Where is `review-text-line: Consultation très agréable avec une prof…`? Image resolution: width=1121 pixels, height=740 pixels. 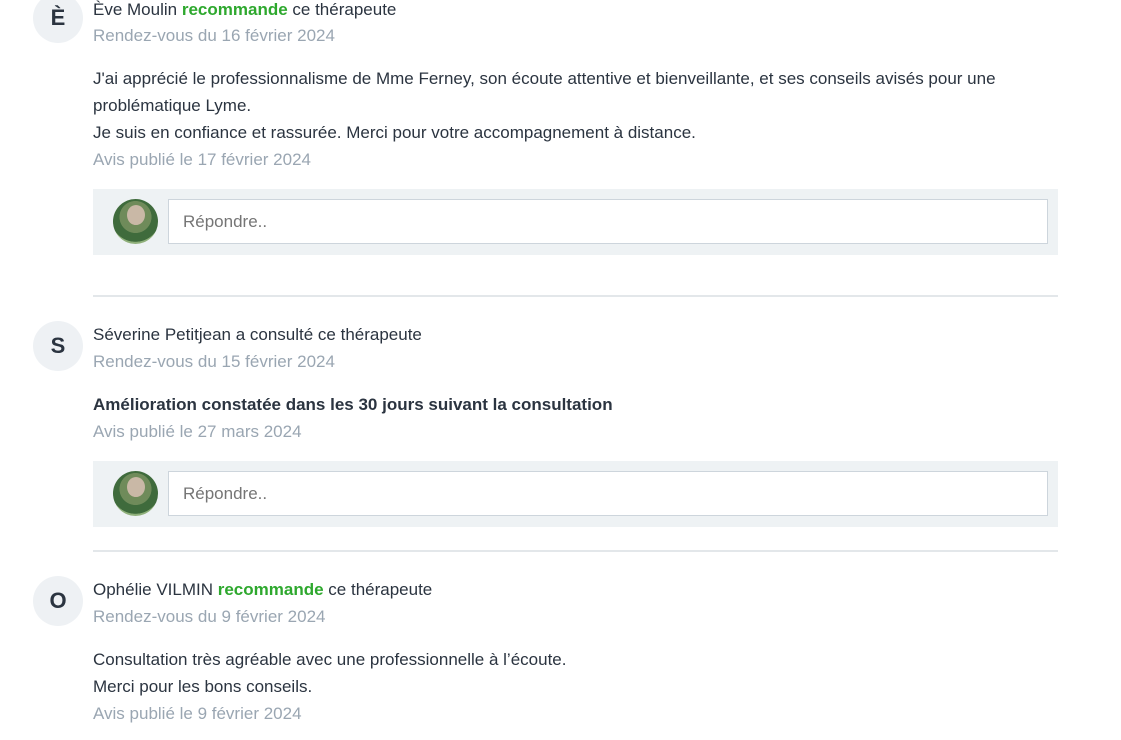
review-text-line: Consultation très agréable avec une prof… is located at coordinates (330, 659).